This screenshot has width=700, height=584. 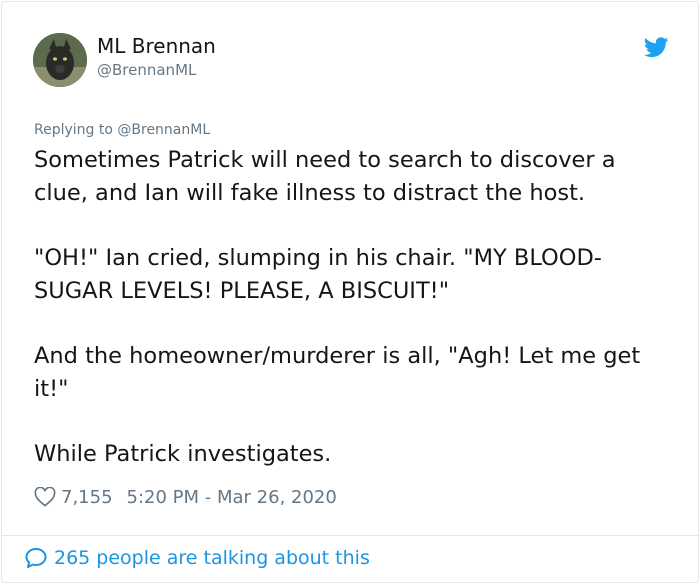 What do you see at coordinates (349, 535) in the screenshot?
I see `divider` at bounding box center [349, 535].